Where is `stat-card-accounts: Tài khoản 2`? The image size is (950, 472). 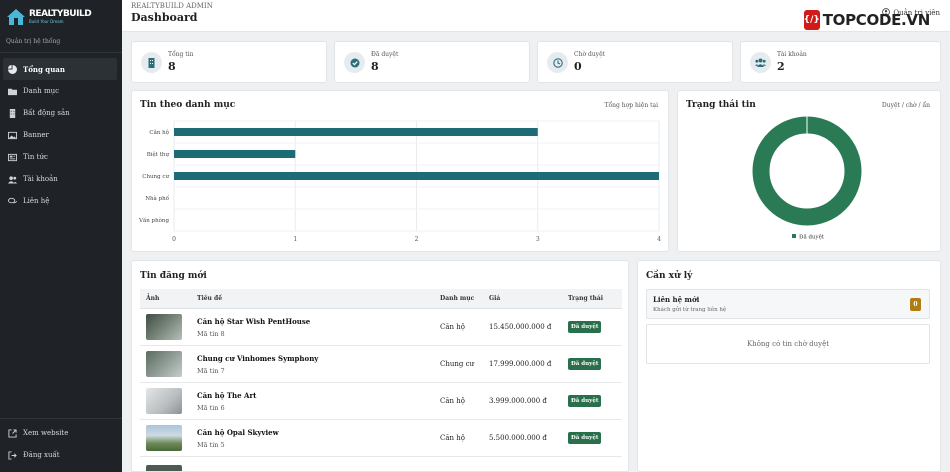
stat-card-accounts: Tài khoản 2 is located at coordinates (840, 62).